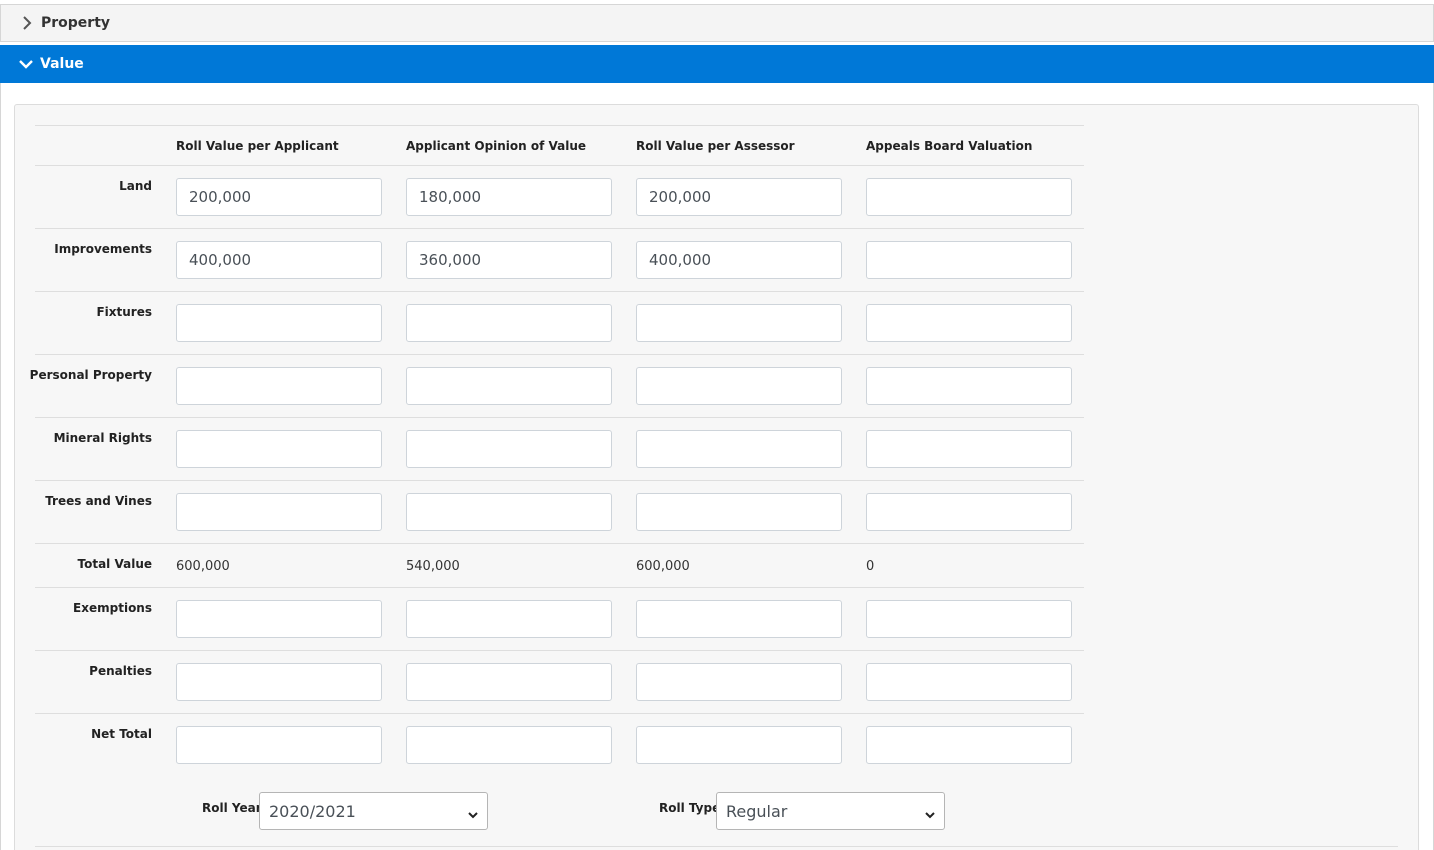  I want to click on penalties-applicant-opinion-input, so click(509, 682).